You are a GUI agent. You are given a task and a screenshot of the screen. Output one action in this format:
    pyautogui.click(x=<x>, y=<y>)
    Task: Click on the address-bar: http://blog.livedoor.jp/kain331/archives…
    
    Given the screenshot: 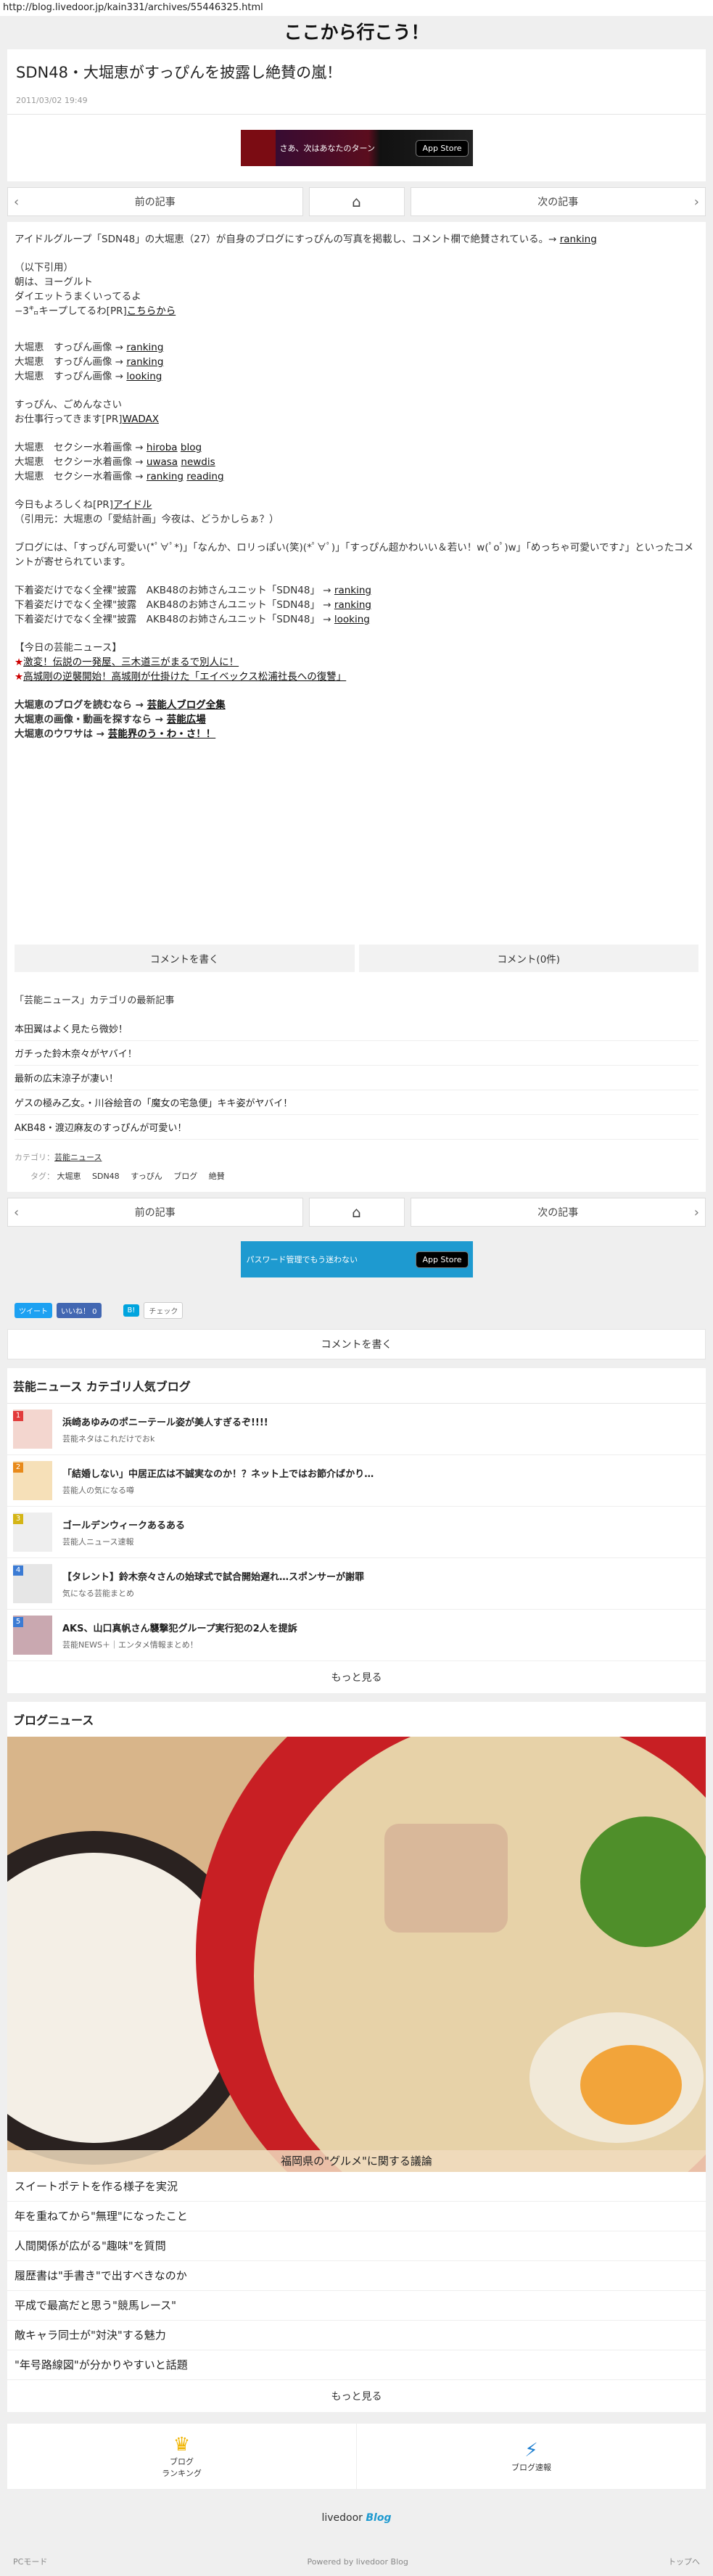 What is the action you would take?
    pyautogui.click(x=356, y=8)
    